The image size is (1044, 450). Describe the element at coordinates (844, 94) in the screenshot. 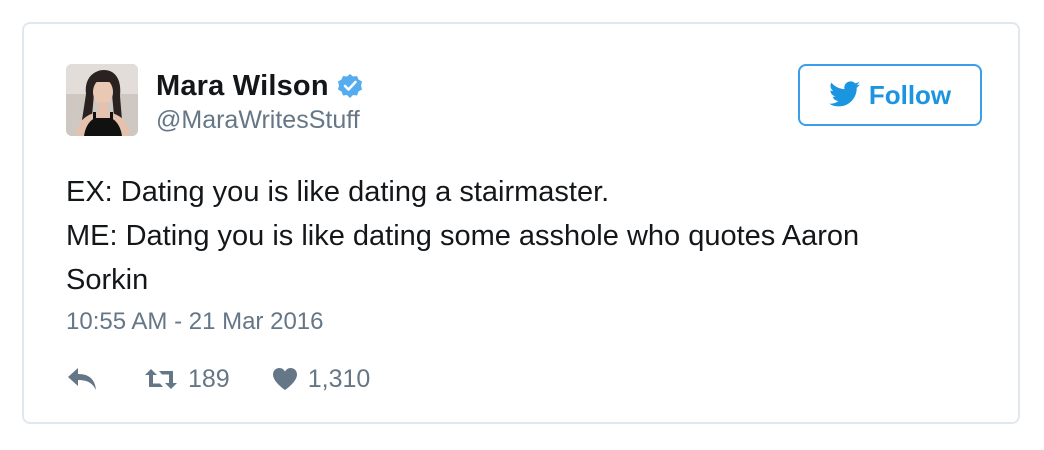

I see `twitter-bird-icon` at that location.